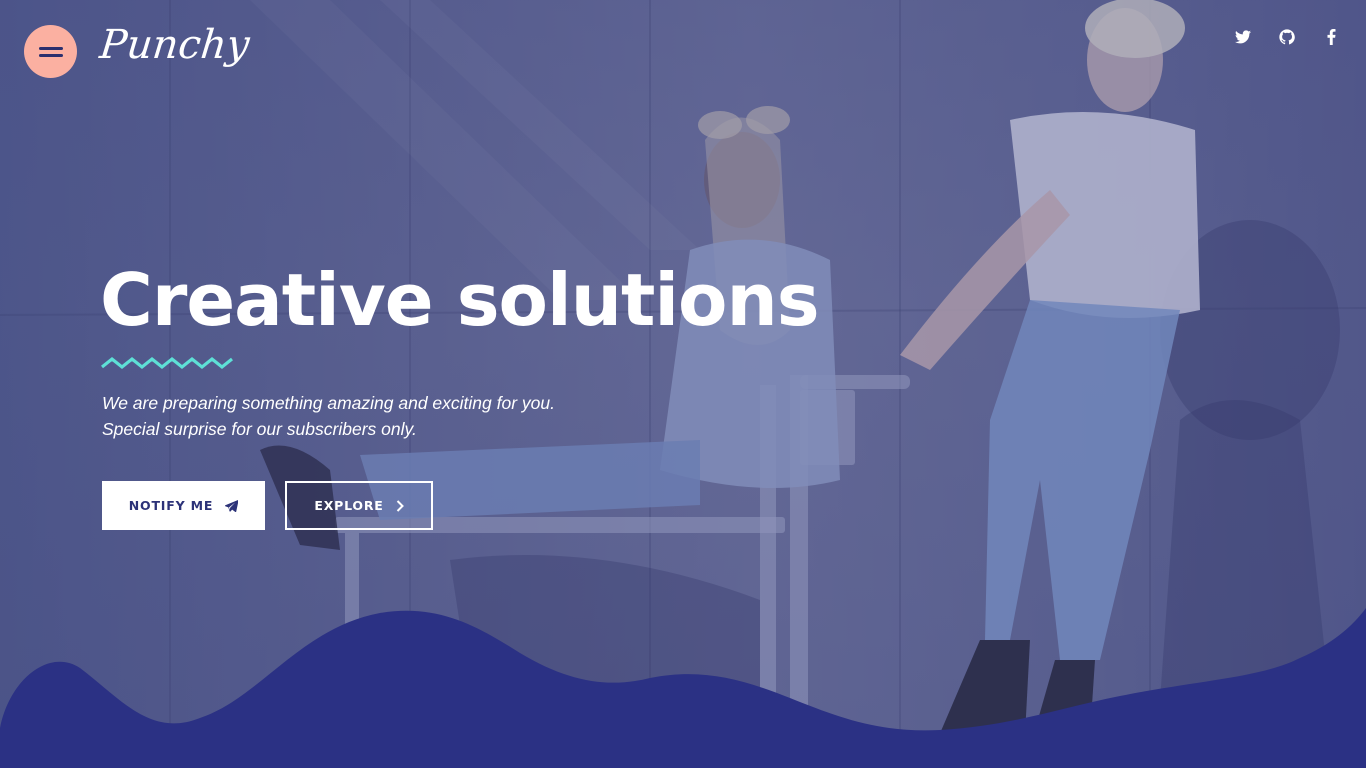  Describe the element at coordinates (167, 363) in the screenshot. I see `zigzag-divider-icon` at that location.